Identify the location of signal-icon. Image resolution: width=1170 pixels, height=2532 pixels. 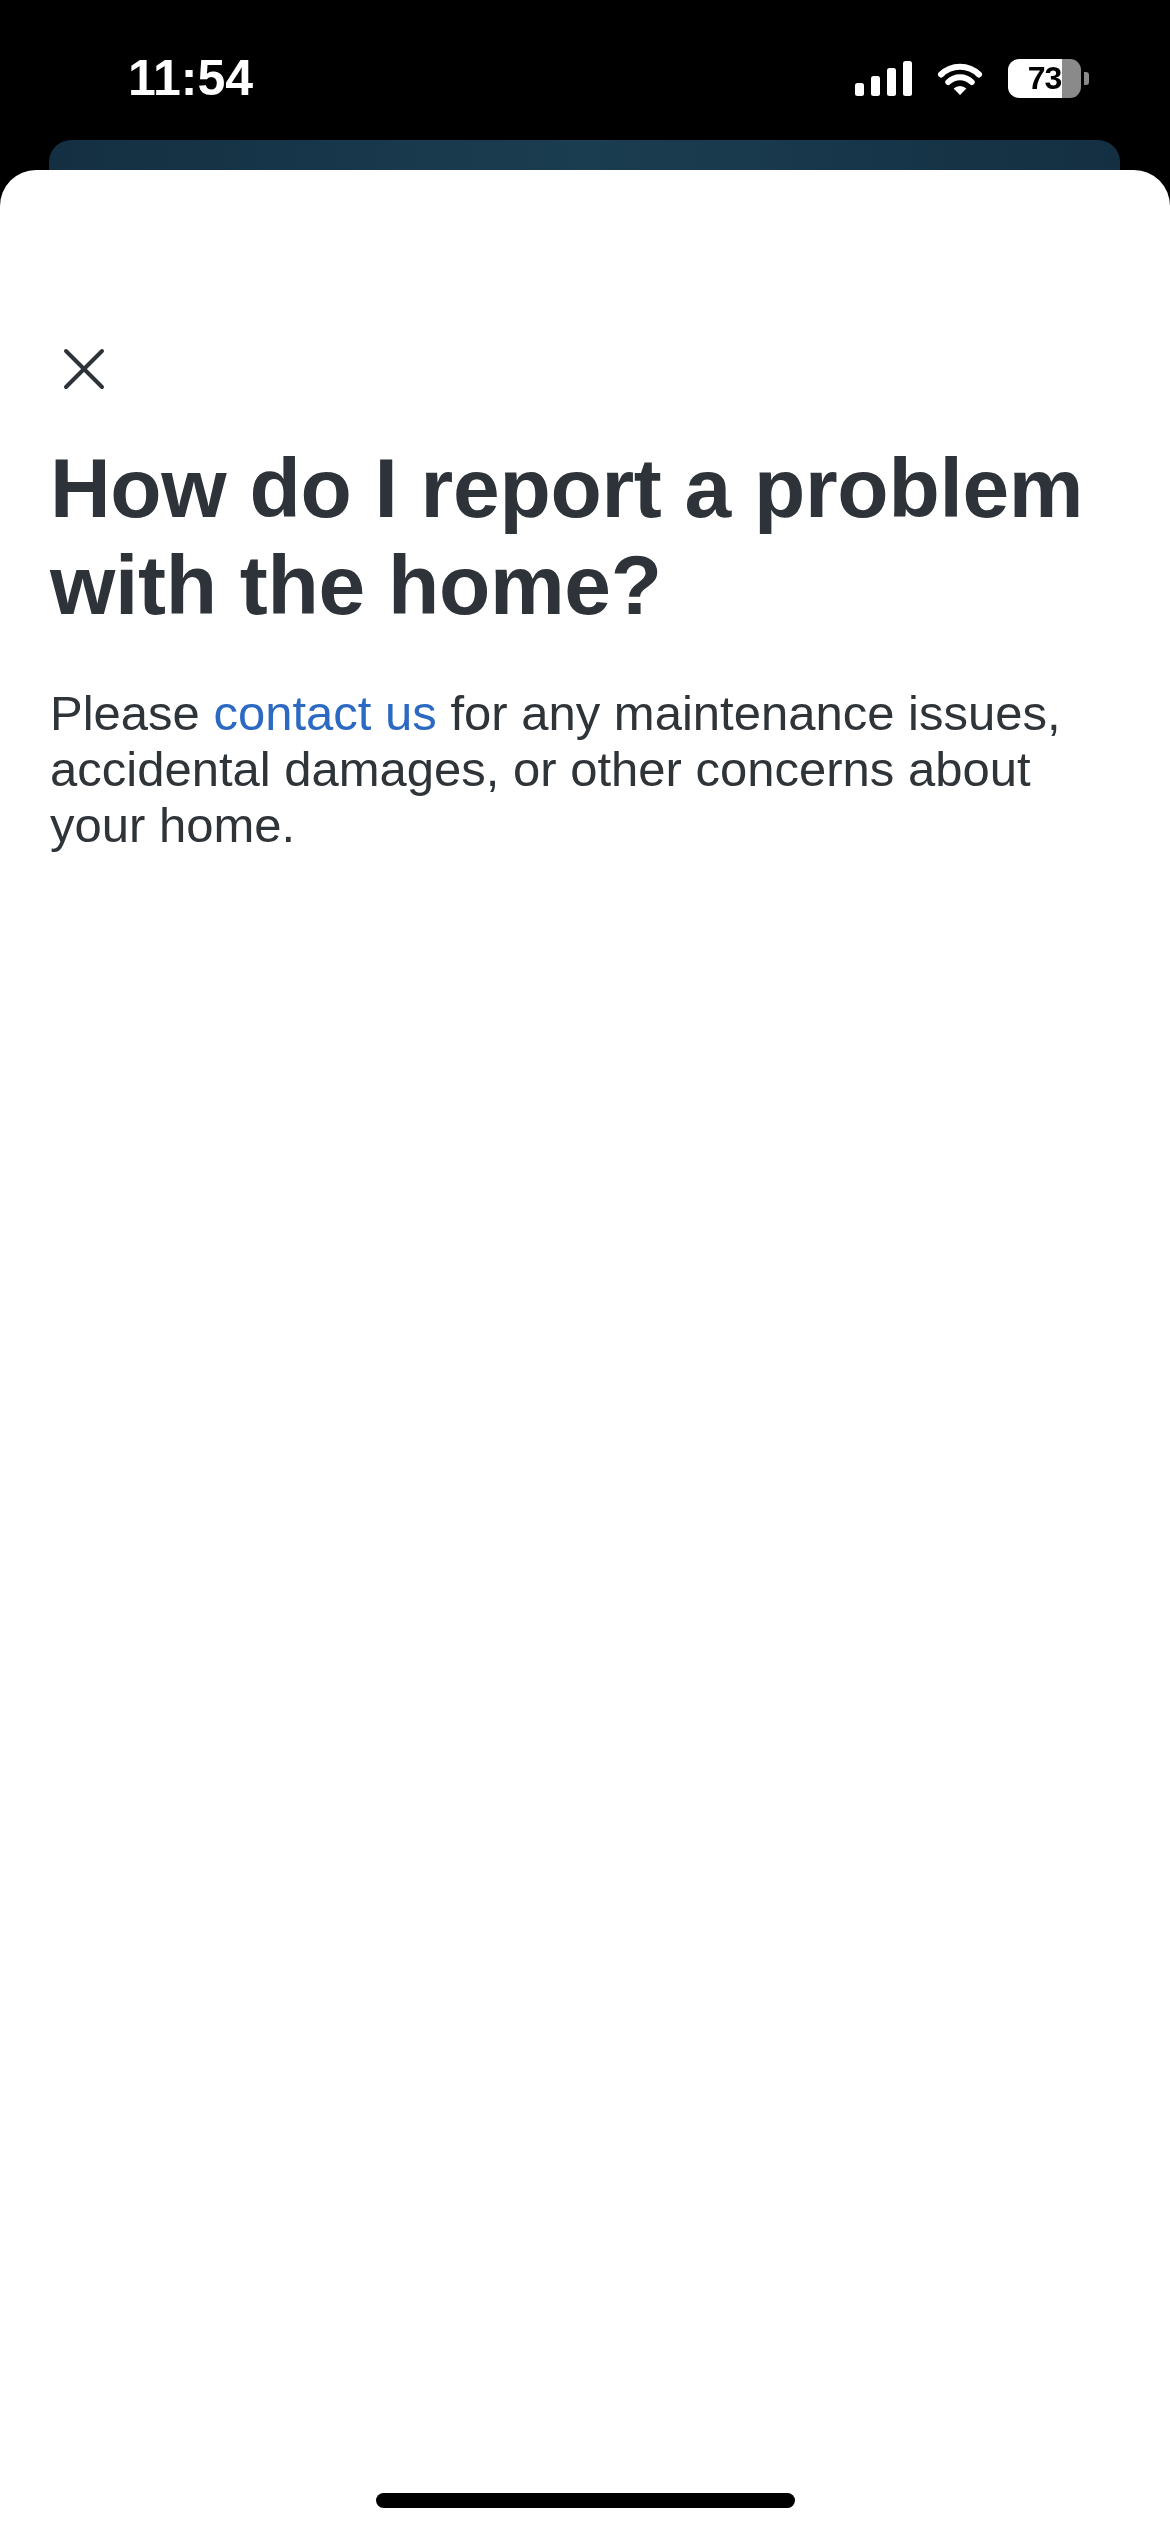
(883, 78).